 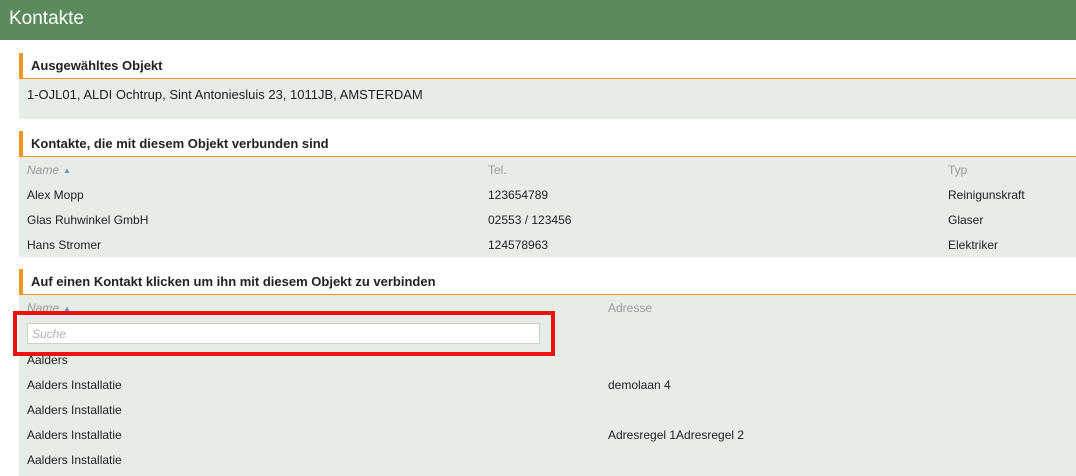 I want to click on contact-type: Glaser, so click(x=966, y=220).